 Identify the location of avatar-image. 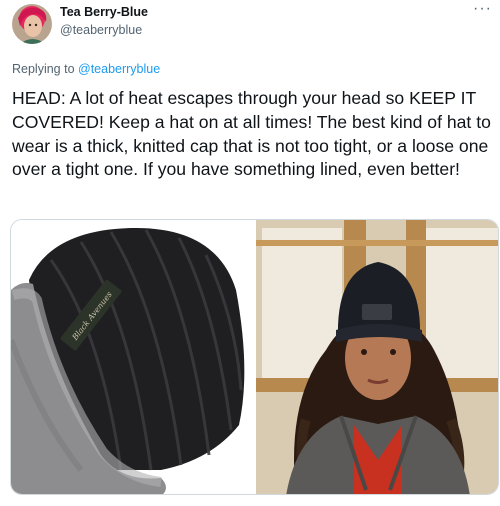
(32, 24).